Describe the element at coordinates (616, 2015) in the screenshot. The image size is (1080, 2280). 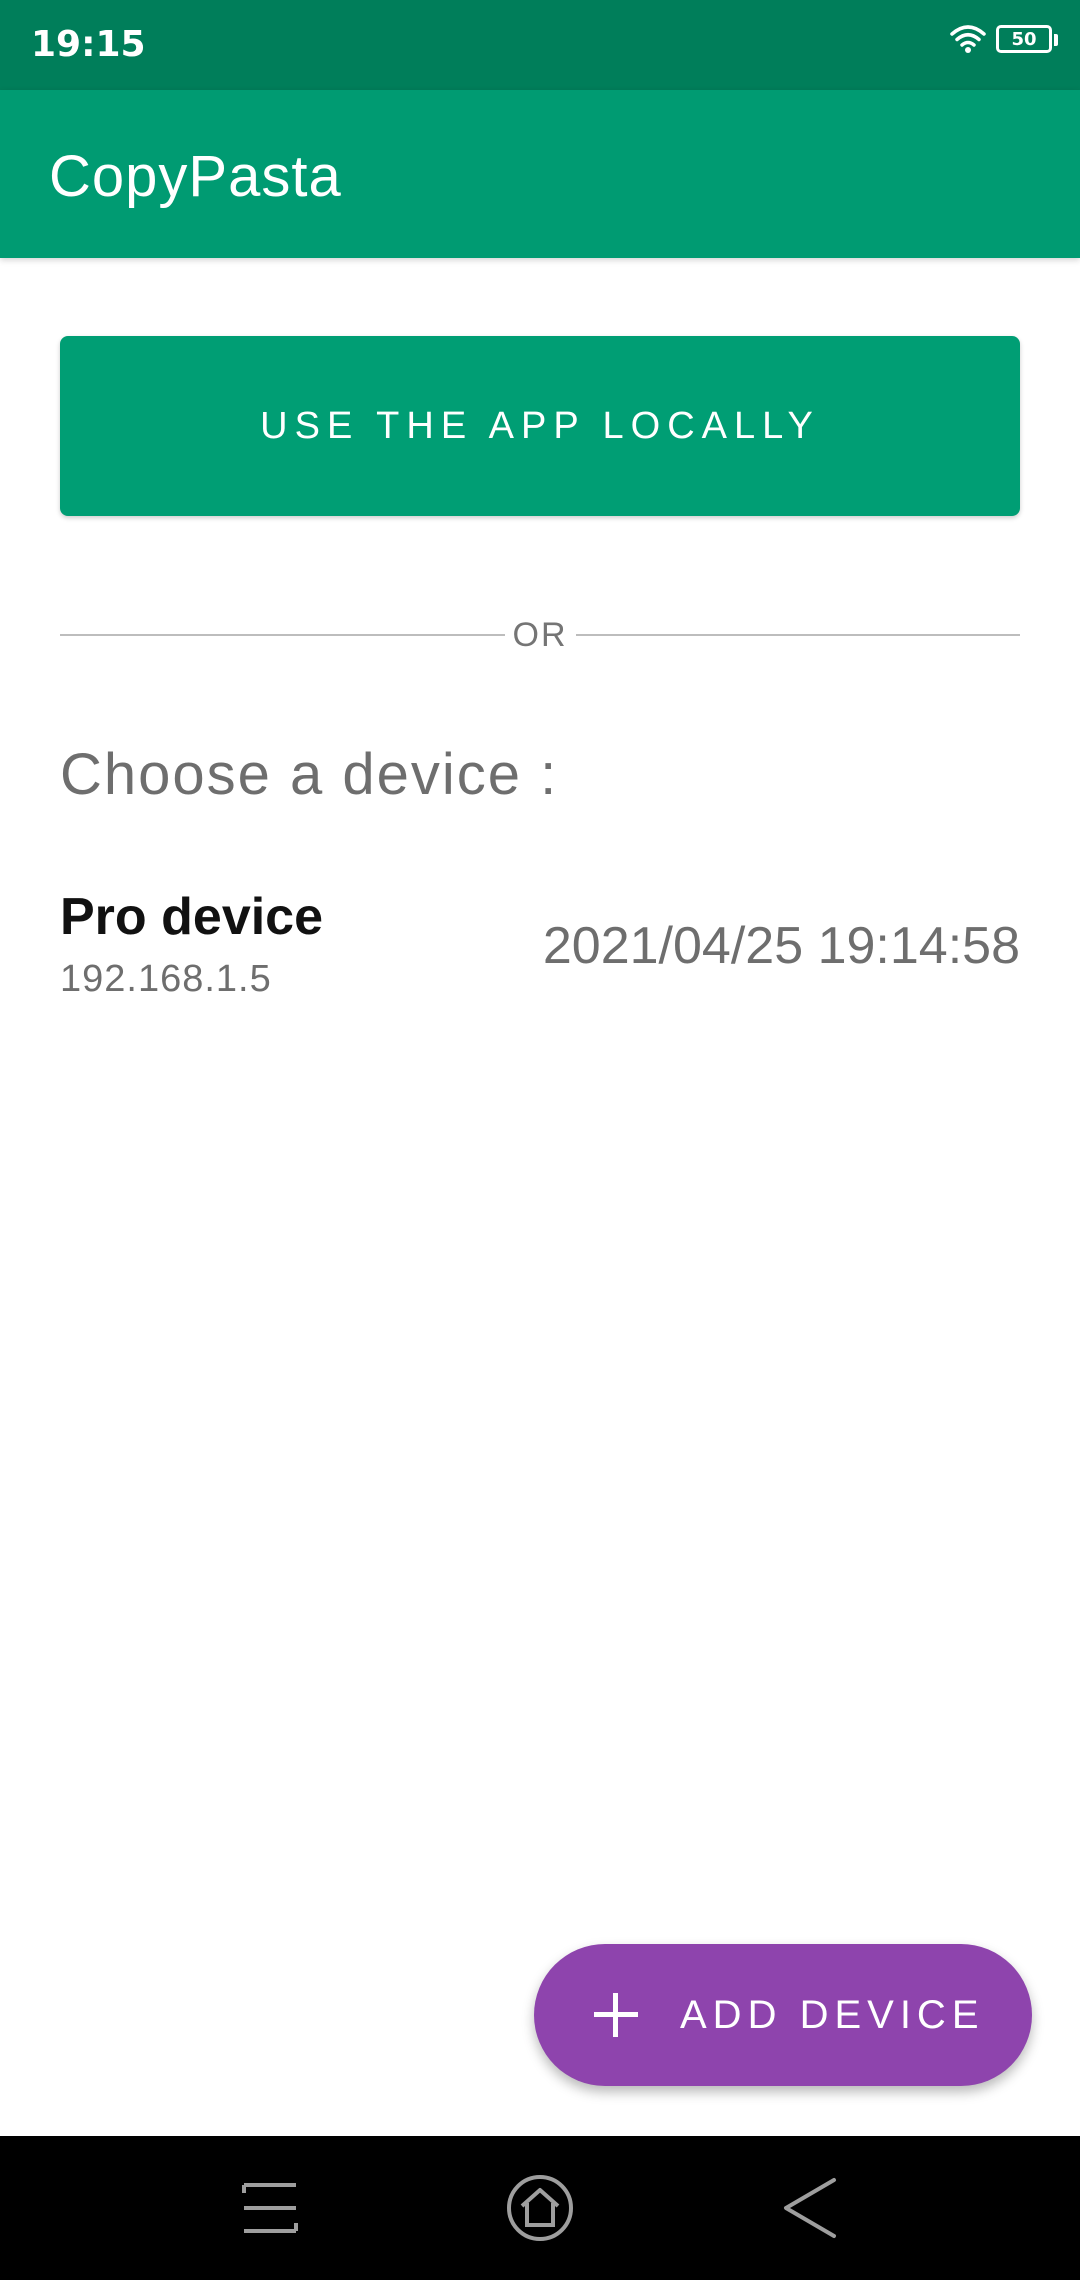
I see `plus-icon` at that location.